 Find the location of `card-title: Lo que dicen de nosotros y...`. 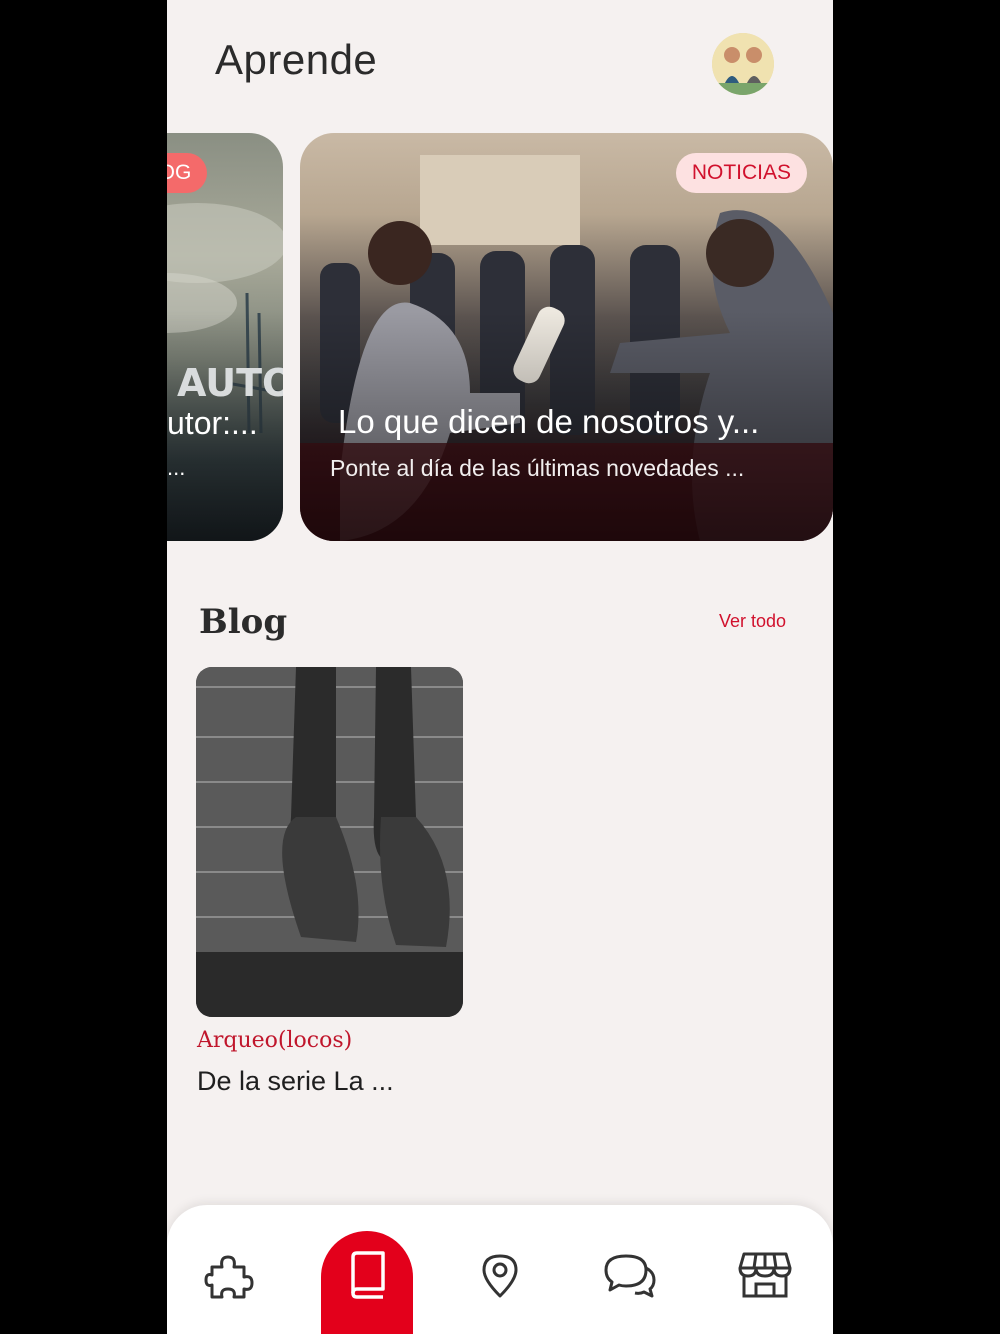

card-title: Lo que dicen de nosotros y... is located at coordinates (549, 421).